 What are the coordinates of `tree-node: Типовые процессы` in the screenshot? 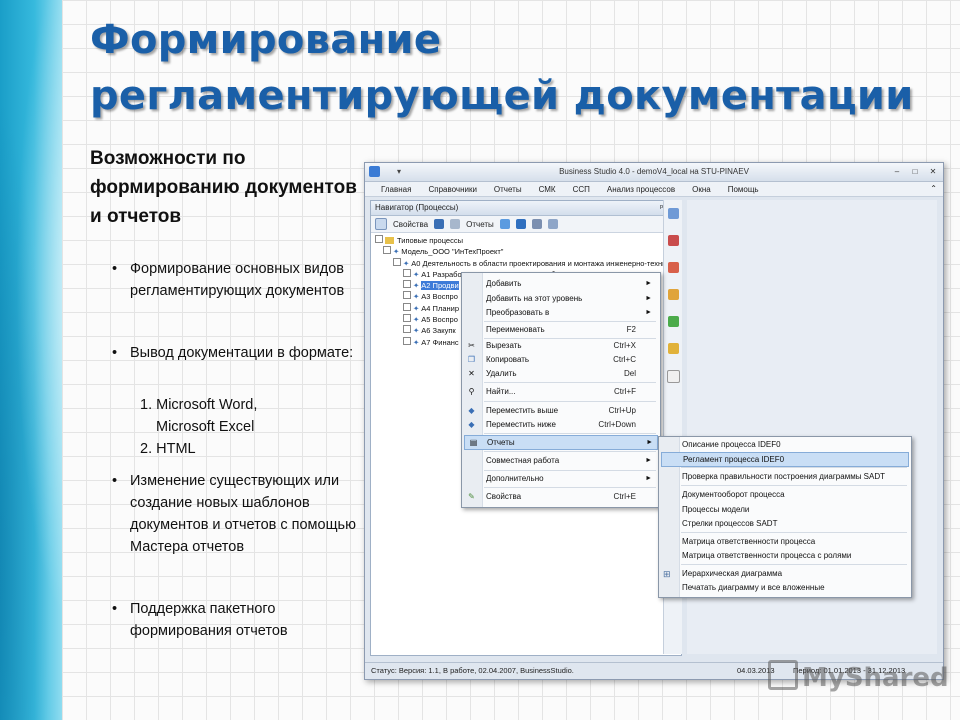 It's located at (520, 240).